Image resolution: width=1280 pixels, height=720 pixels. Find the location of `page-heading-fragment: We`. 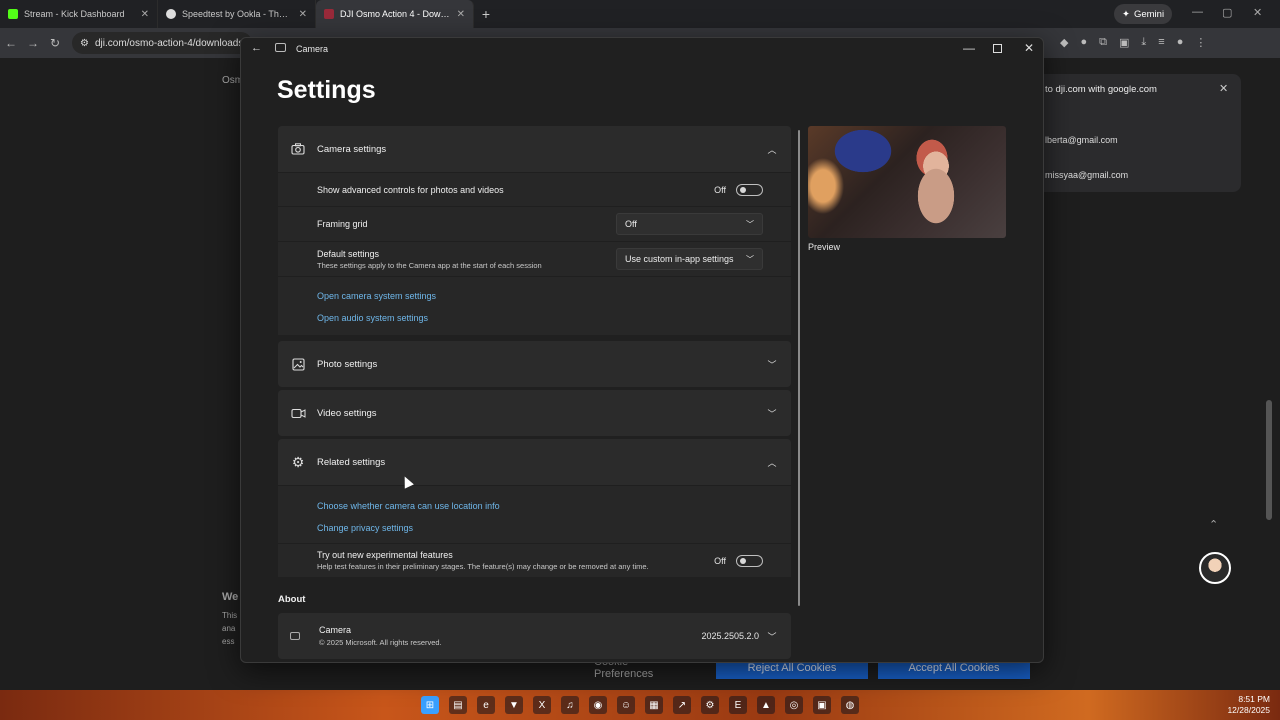

page-heading-fragment: We is located at coordinates (230, 597).